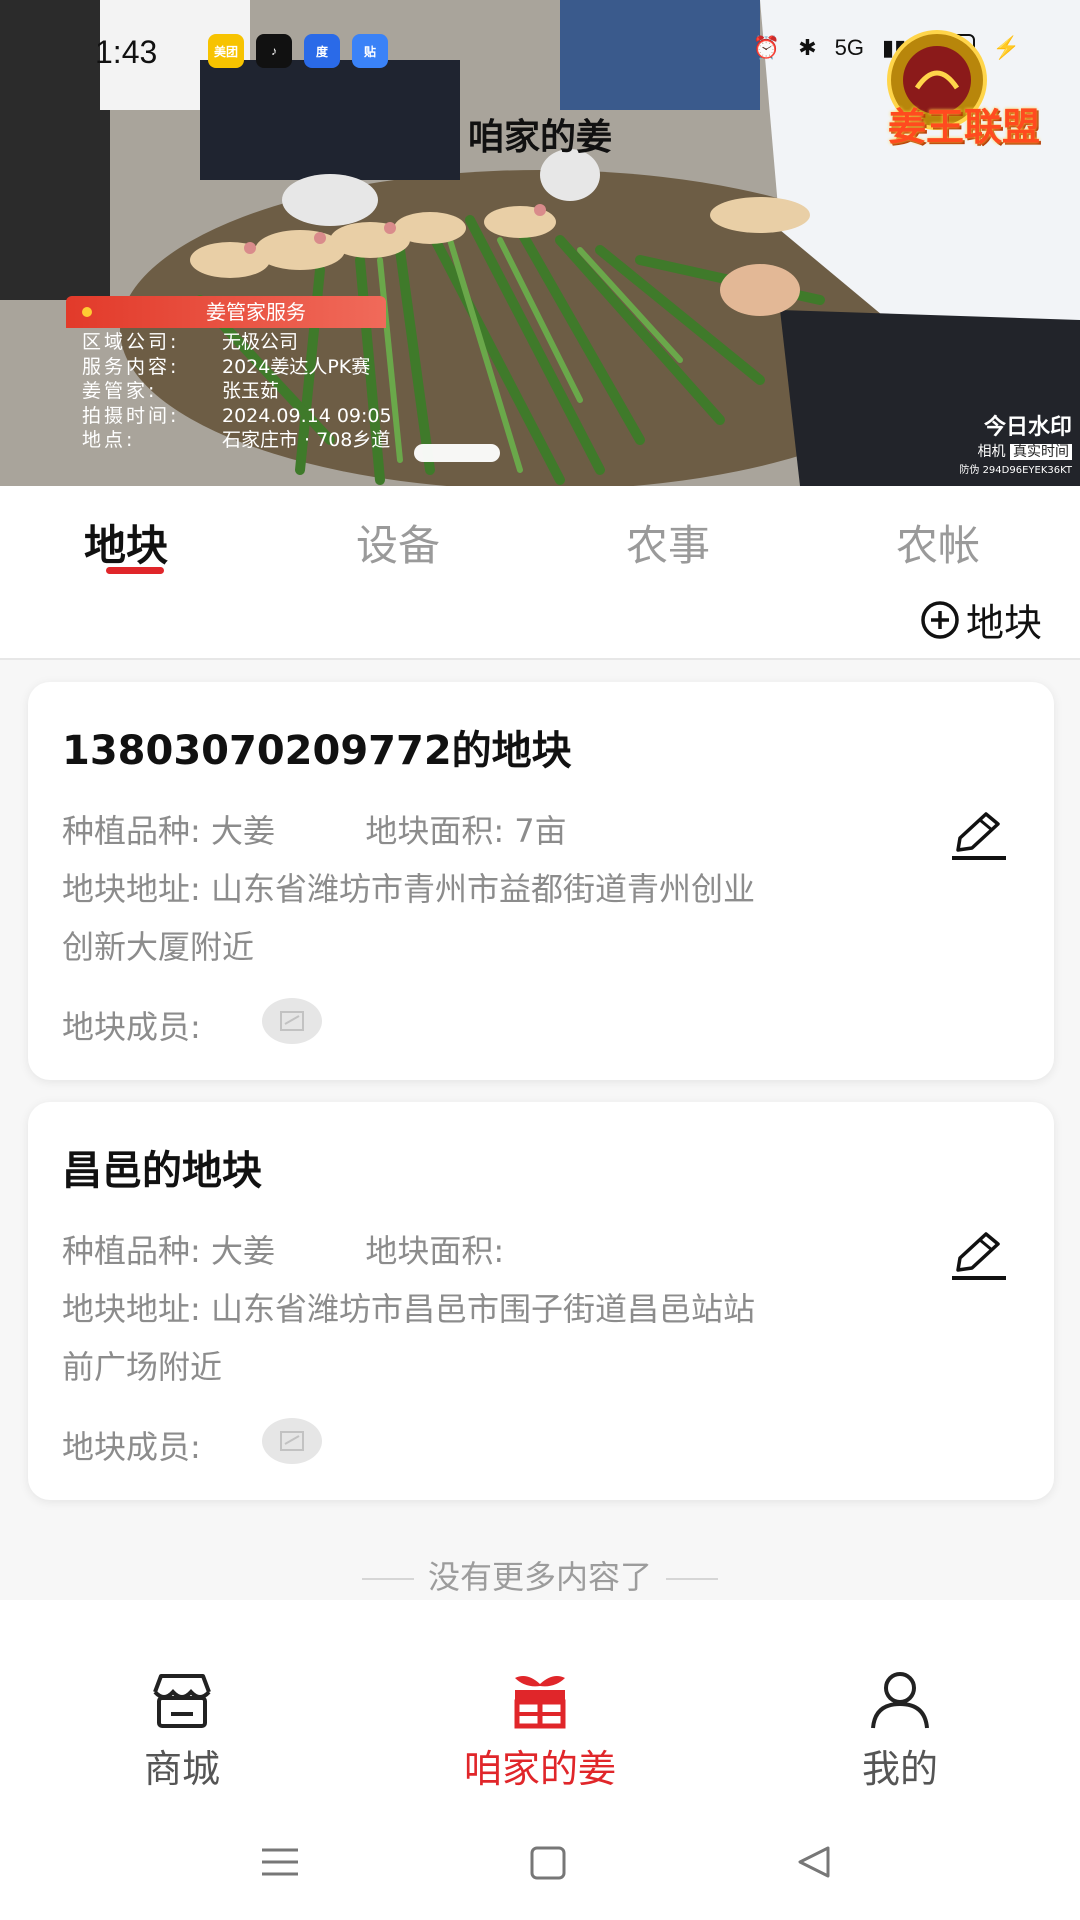 The image size is (1080, 1920). I want to click on nav-home-ginger-label: 咱家的姜, so click(539, 1769).